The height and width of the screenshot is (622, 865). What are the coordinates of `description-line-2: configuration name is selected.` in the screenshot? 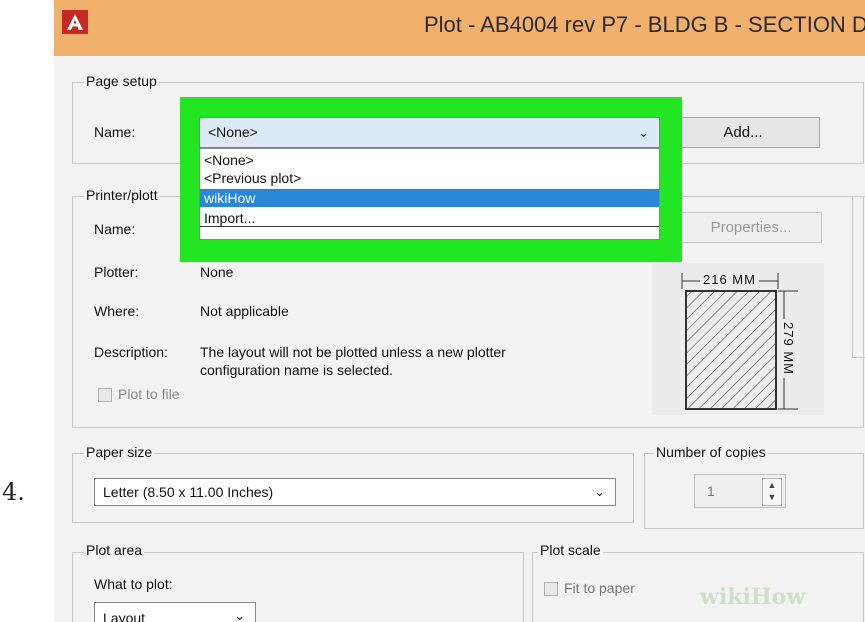 It's located at (296, 370).